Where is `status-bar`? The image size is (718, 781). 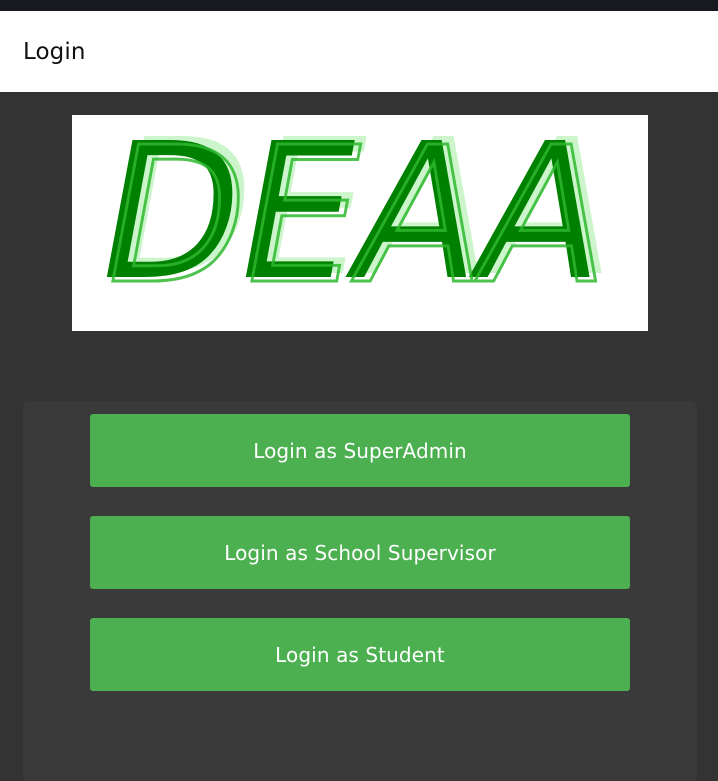
status-bar is located at coordinates (359, 5).